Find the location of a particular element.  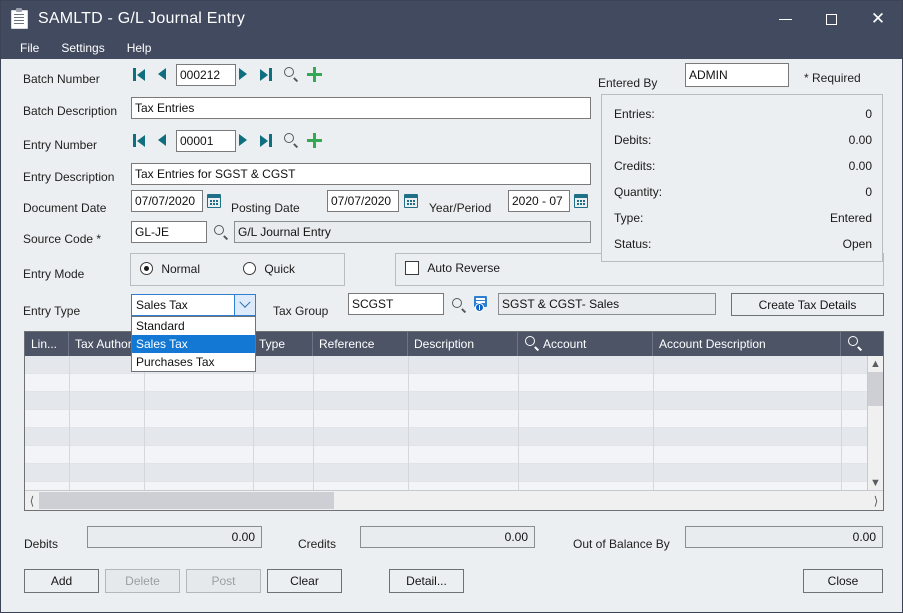

batch-number-new-button is located at coordinates (314, 76).